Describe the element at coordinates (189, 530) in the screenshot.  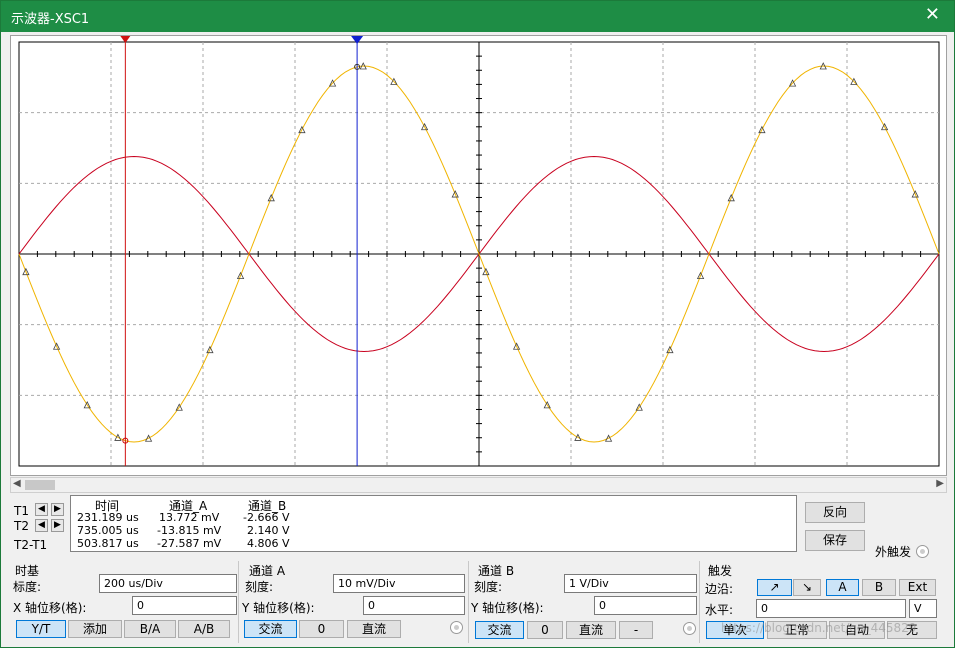
I see `t2-channel-a: -13.815 mV` at that location.